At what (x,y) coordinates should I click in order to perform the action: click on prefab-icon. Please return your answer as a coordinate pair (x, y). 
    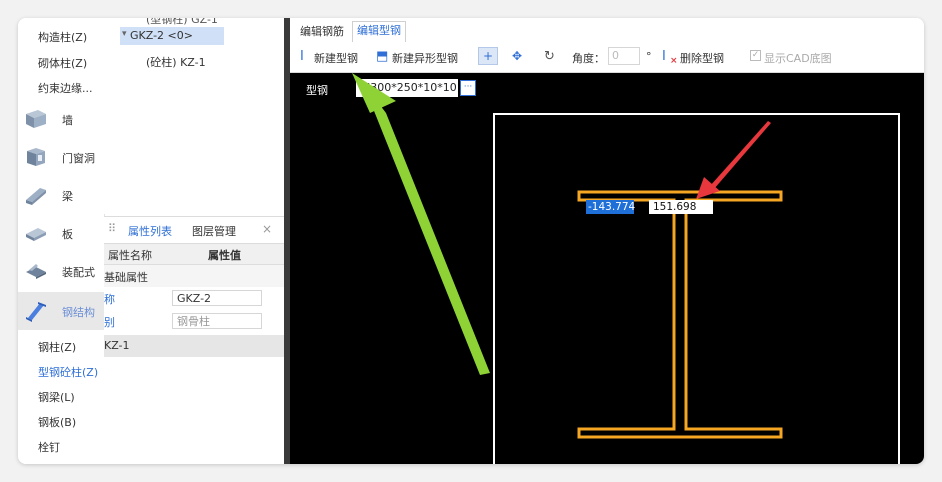
    Looking at the image, I should click on (36, 271).